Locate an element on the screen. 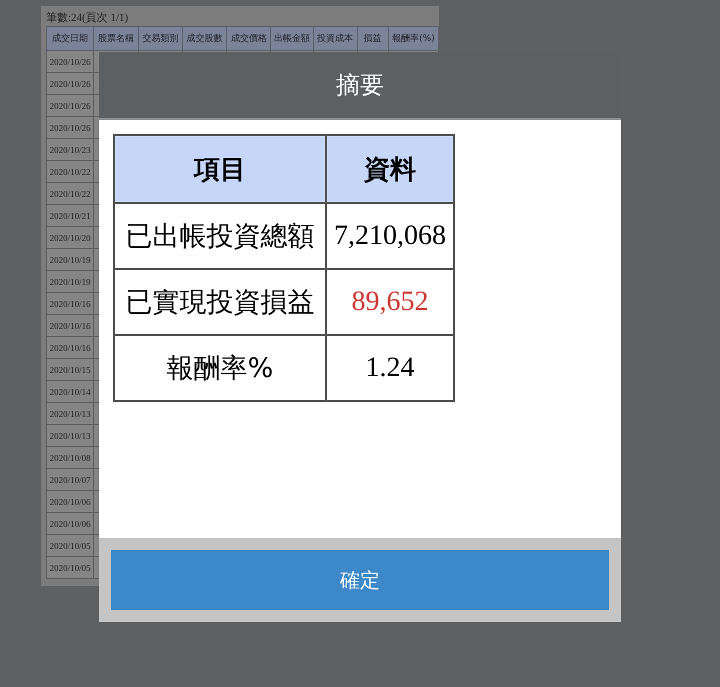  summary-label-cell: 已實現投資損益 is located at coordinates (220, 302).